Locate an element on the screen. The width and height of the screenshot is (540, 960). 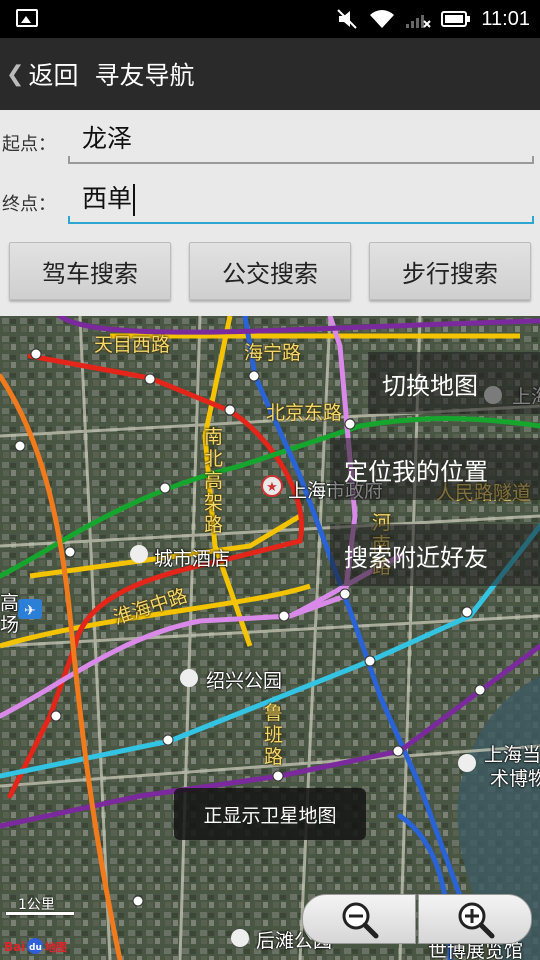
end-input: 西单 is located at coordinates (301, 200).